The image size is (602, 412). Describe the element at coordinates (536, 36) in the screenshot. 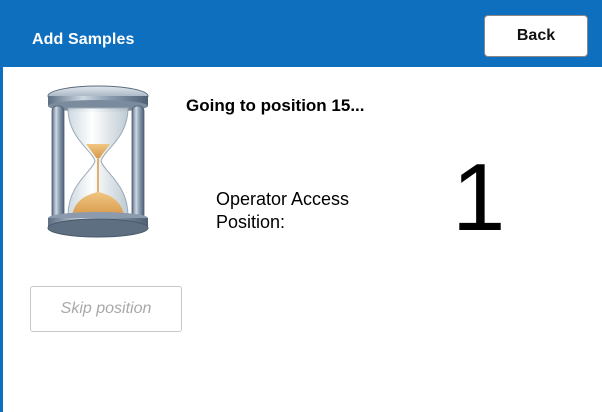

I see `back-button: Back` at that location.